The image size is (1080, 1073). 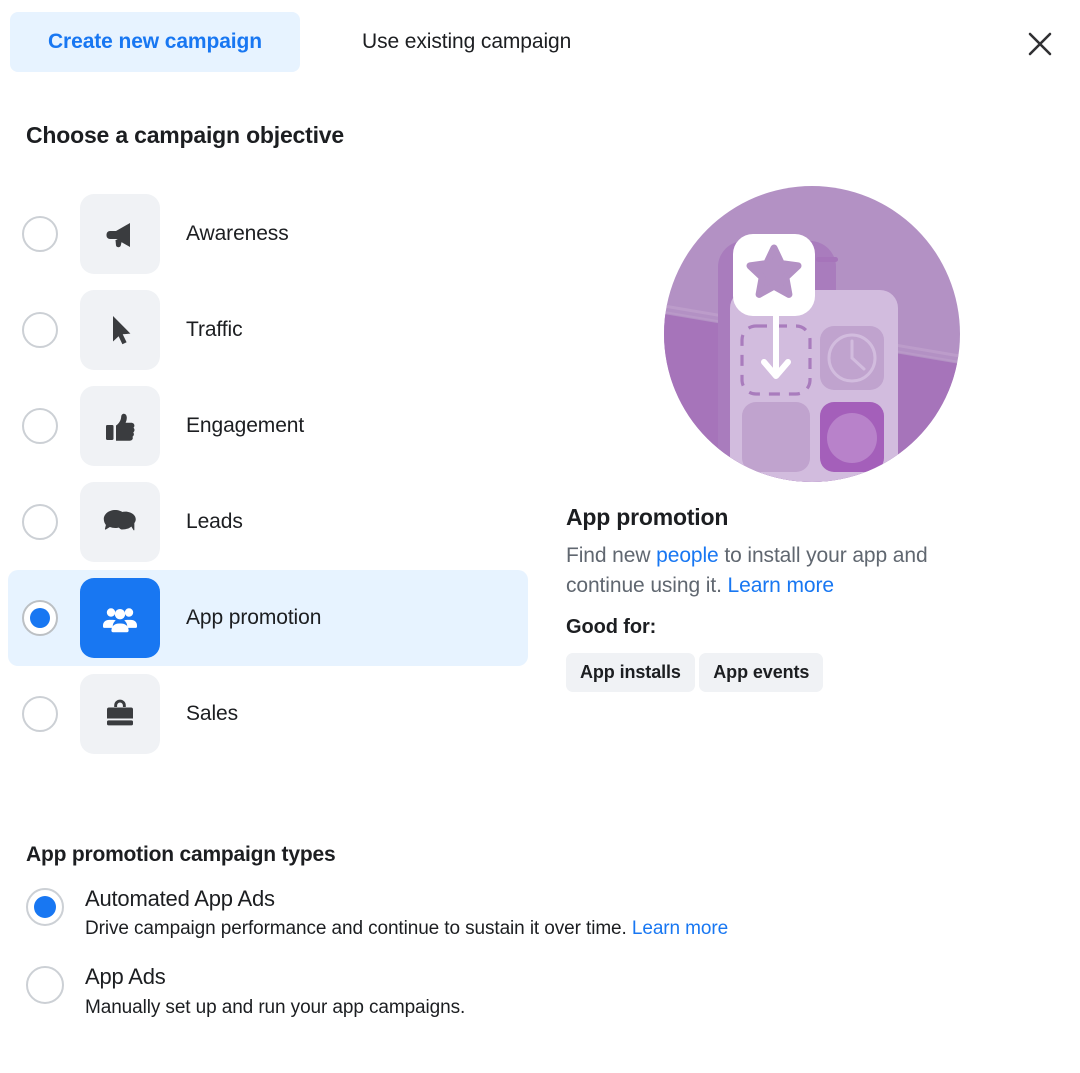 I want to click on campaign-type-title-automated-app-ads: Automated App Ads, so click(x=180, y=898).